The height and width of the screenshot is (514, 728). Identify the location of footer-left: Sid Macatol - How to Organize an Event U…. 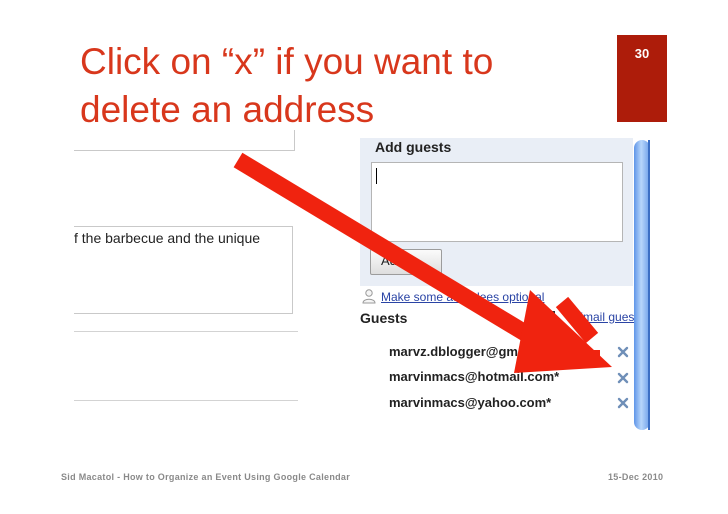
(206, 477).